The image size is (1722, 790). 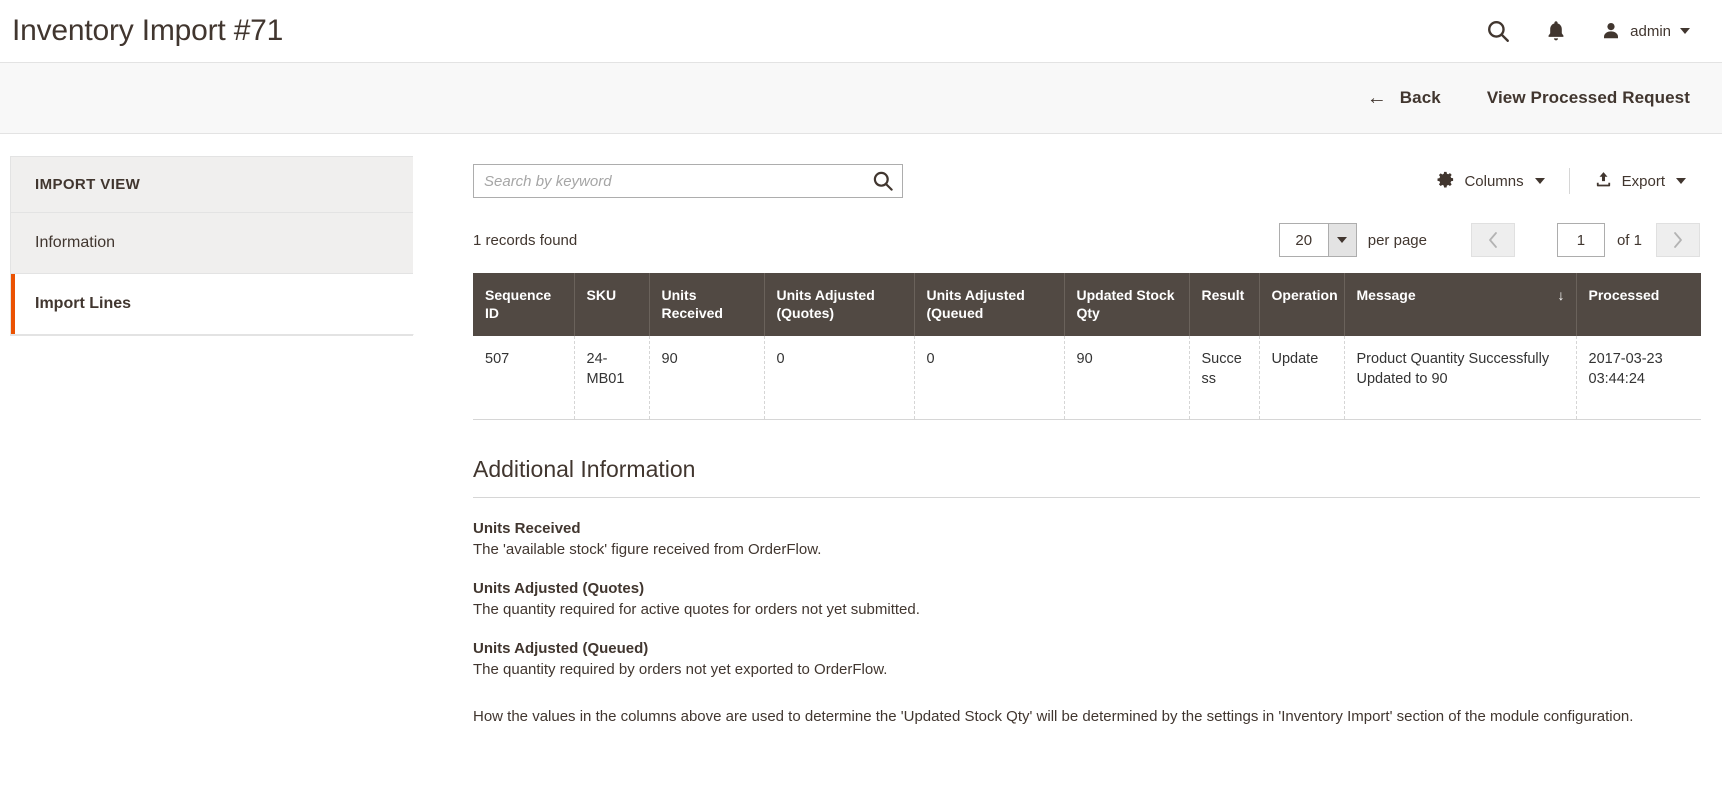 I want to click on next-page-button, so click(x=1678, y=240).